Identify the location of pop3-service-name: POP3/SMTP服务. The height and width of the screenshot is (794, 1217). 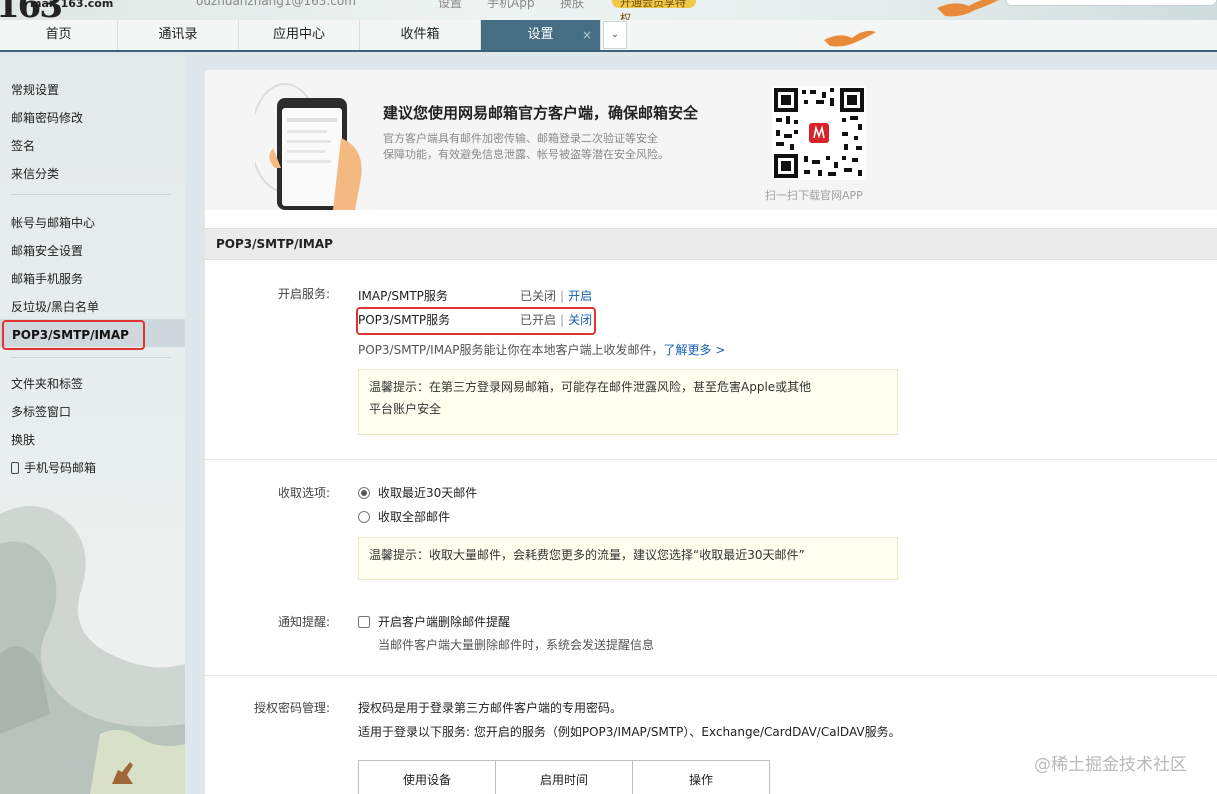
(404, 320).